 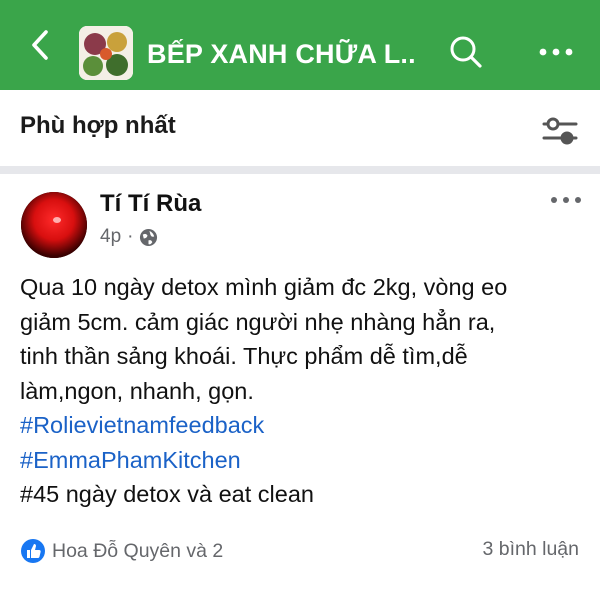 I want to click on globe-icon, so click(x=149, y=237).